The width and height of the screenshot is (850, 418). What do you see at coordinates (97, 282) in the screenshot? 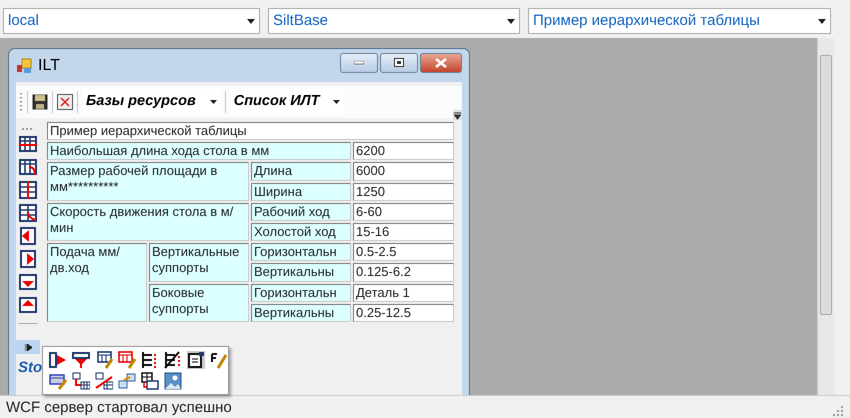
I see `table-cell: Подача мм/дв.ход` at bounding box center [97, 282].